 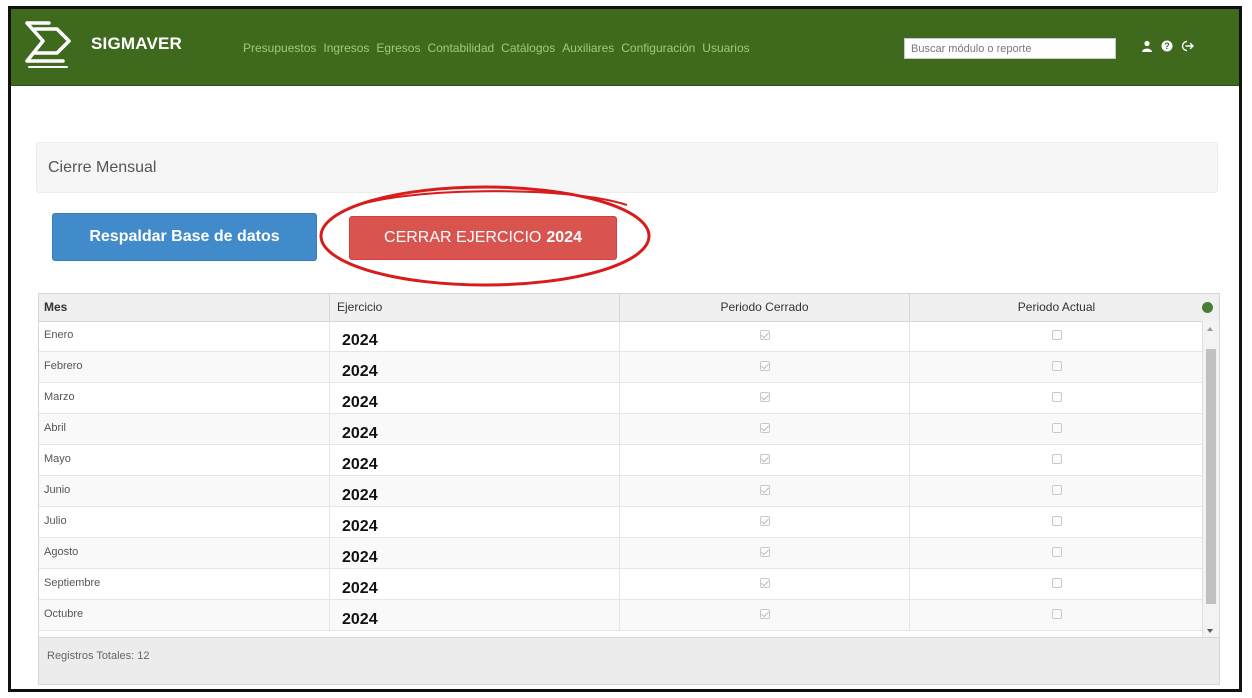 I want to click on menu-item-presupuestos: Presupuestos, so click(x=279, y=48).